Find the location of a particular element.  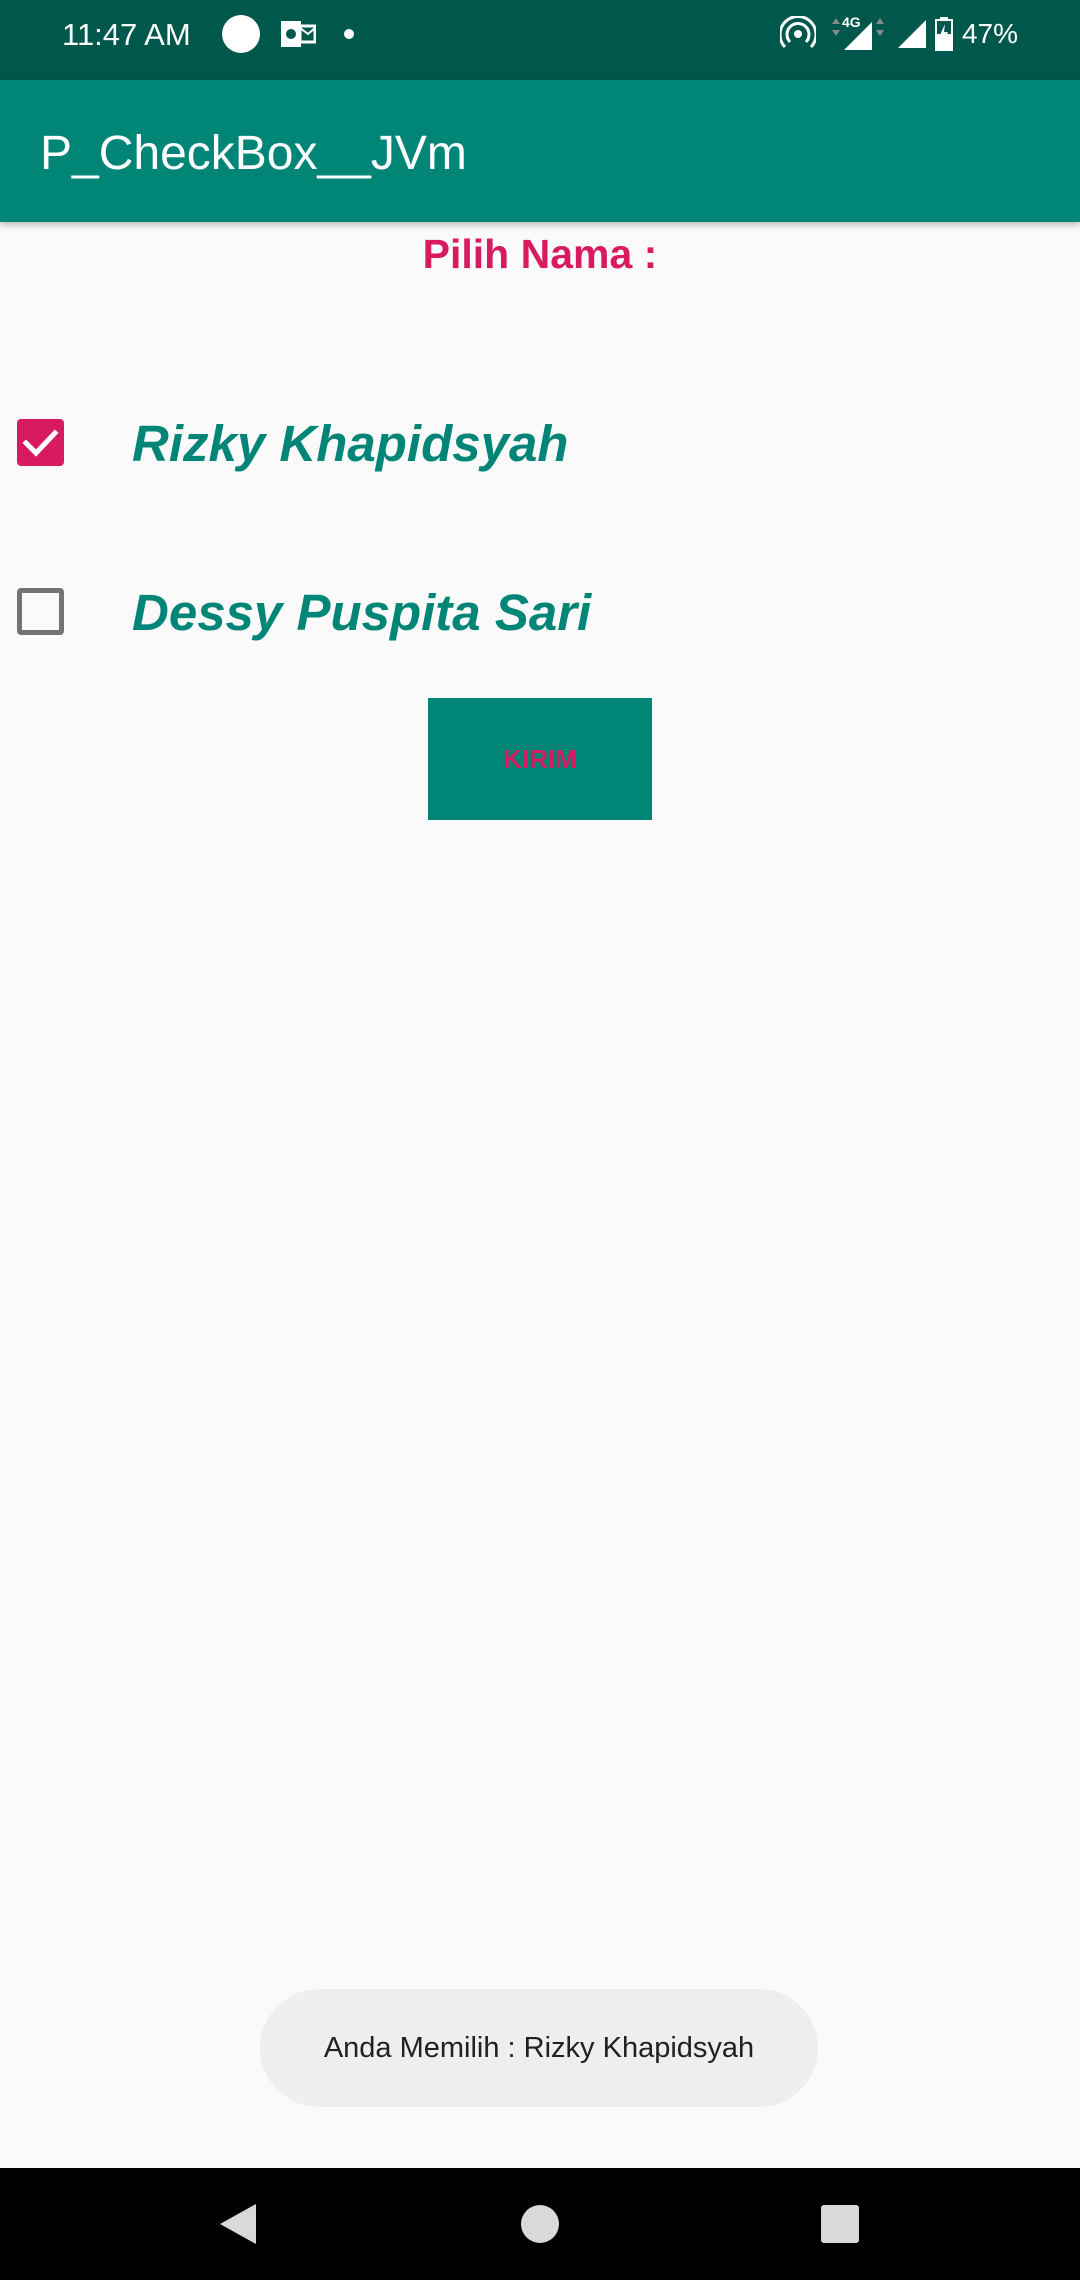

recents-icon is located at coordinates (840, 2224).